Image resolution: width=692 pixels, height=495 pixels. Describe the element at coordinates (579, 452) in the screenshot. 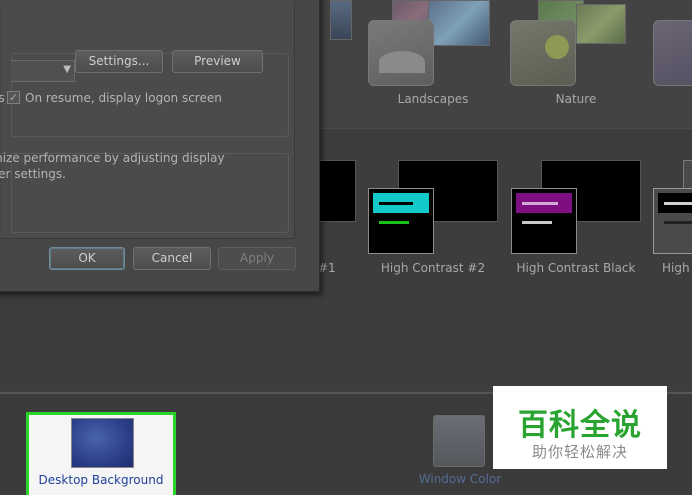

I see `watermark-subtitle: 助你轻松解决` at that location.